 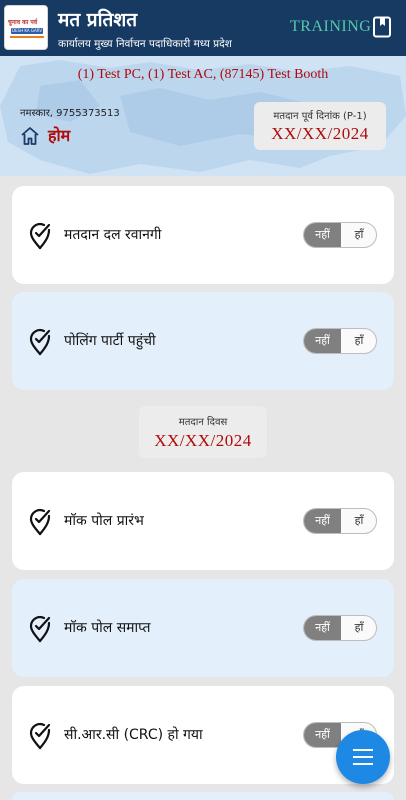 What do you see at coordinates (27, 31) in the screenshot?
I see `logo-text-line2: DESH KA GARV` at bounding box center [27, 31].